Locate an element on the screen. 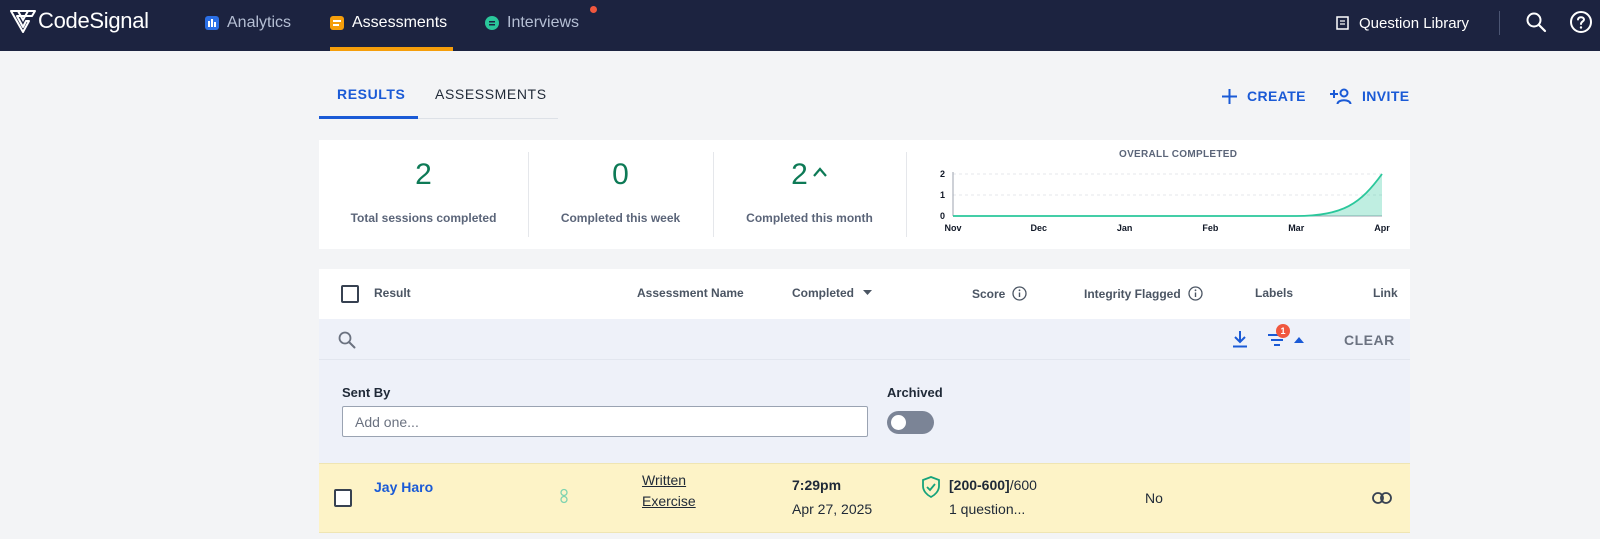 The width and height of the screenshot is (1600, 539). chat-icon is located at coordinates (492, 23).